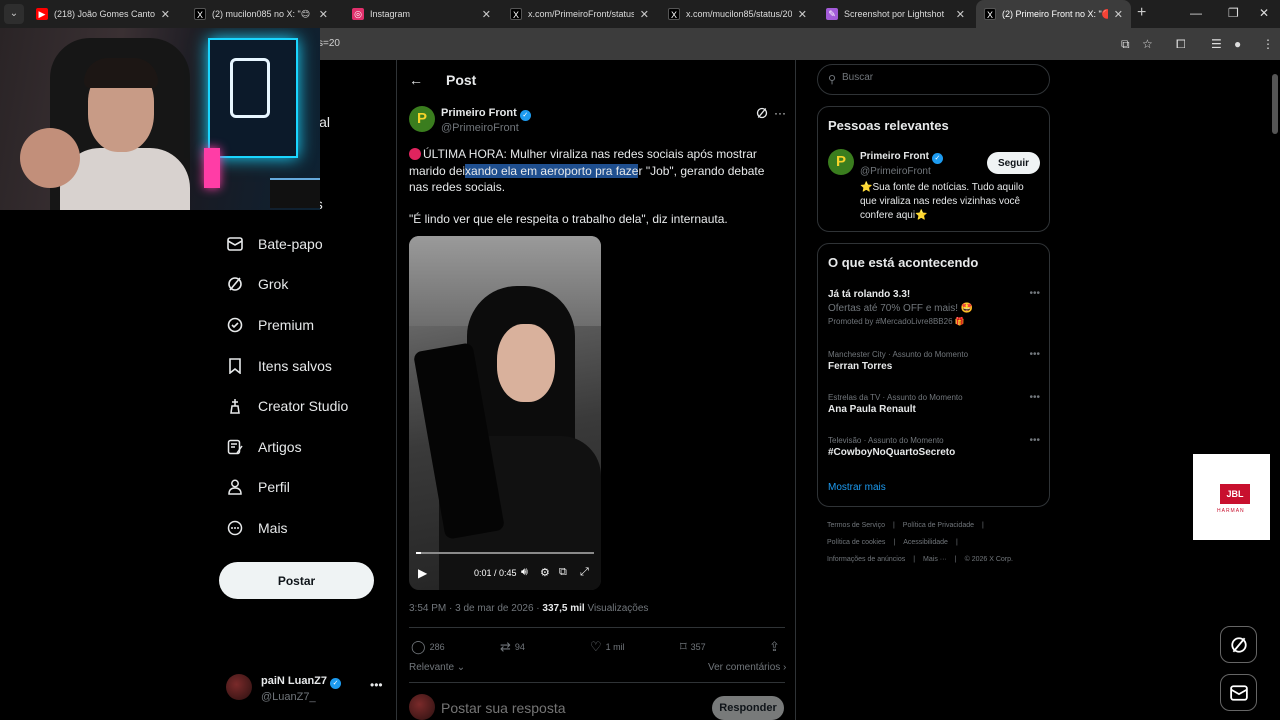 The height and width of the screenshot is (720, 1280). What do you see at coordinates (279, 366) in the screenshot?
I see `nav-item-bookmarks: Itens salvos` at bounding box center [279, 366].